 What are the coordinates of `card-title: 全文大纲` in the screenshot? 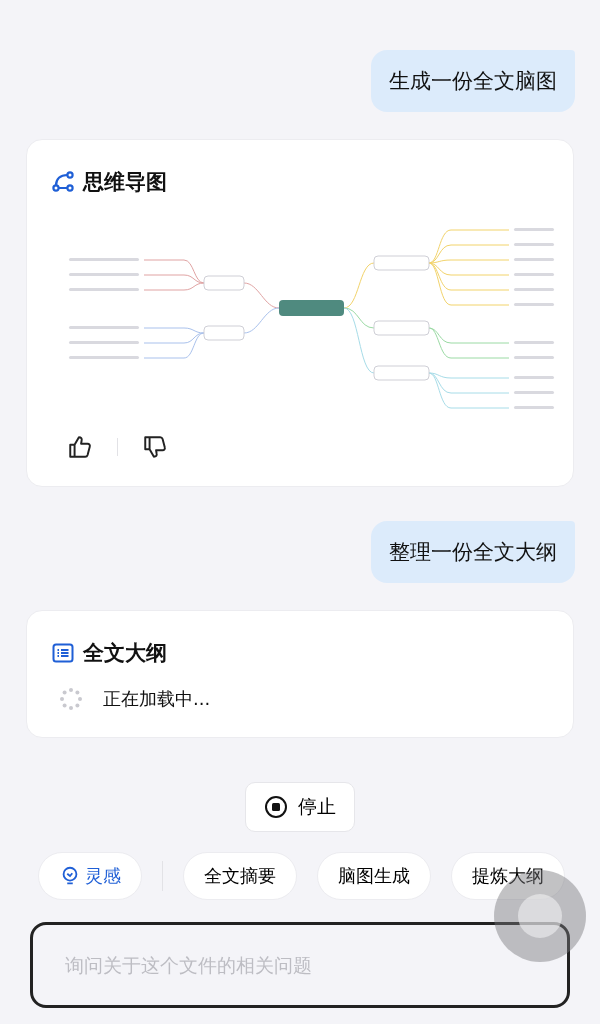 It's located at (125, 653).